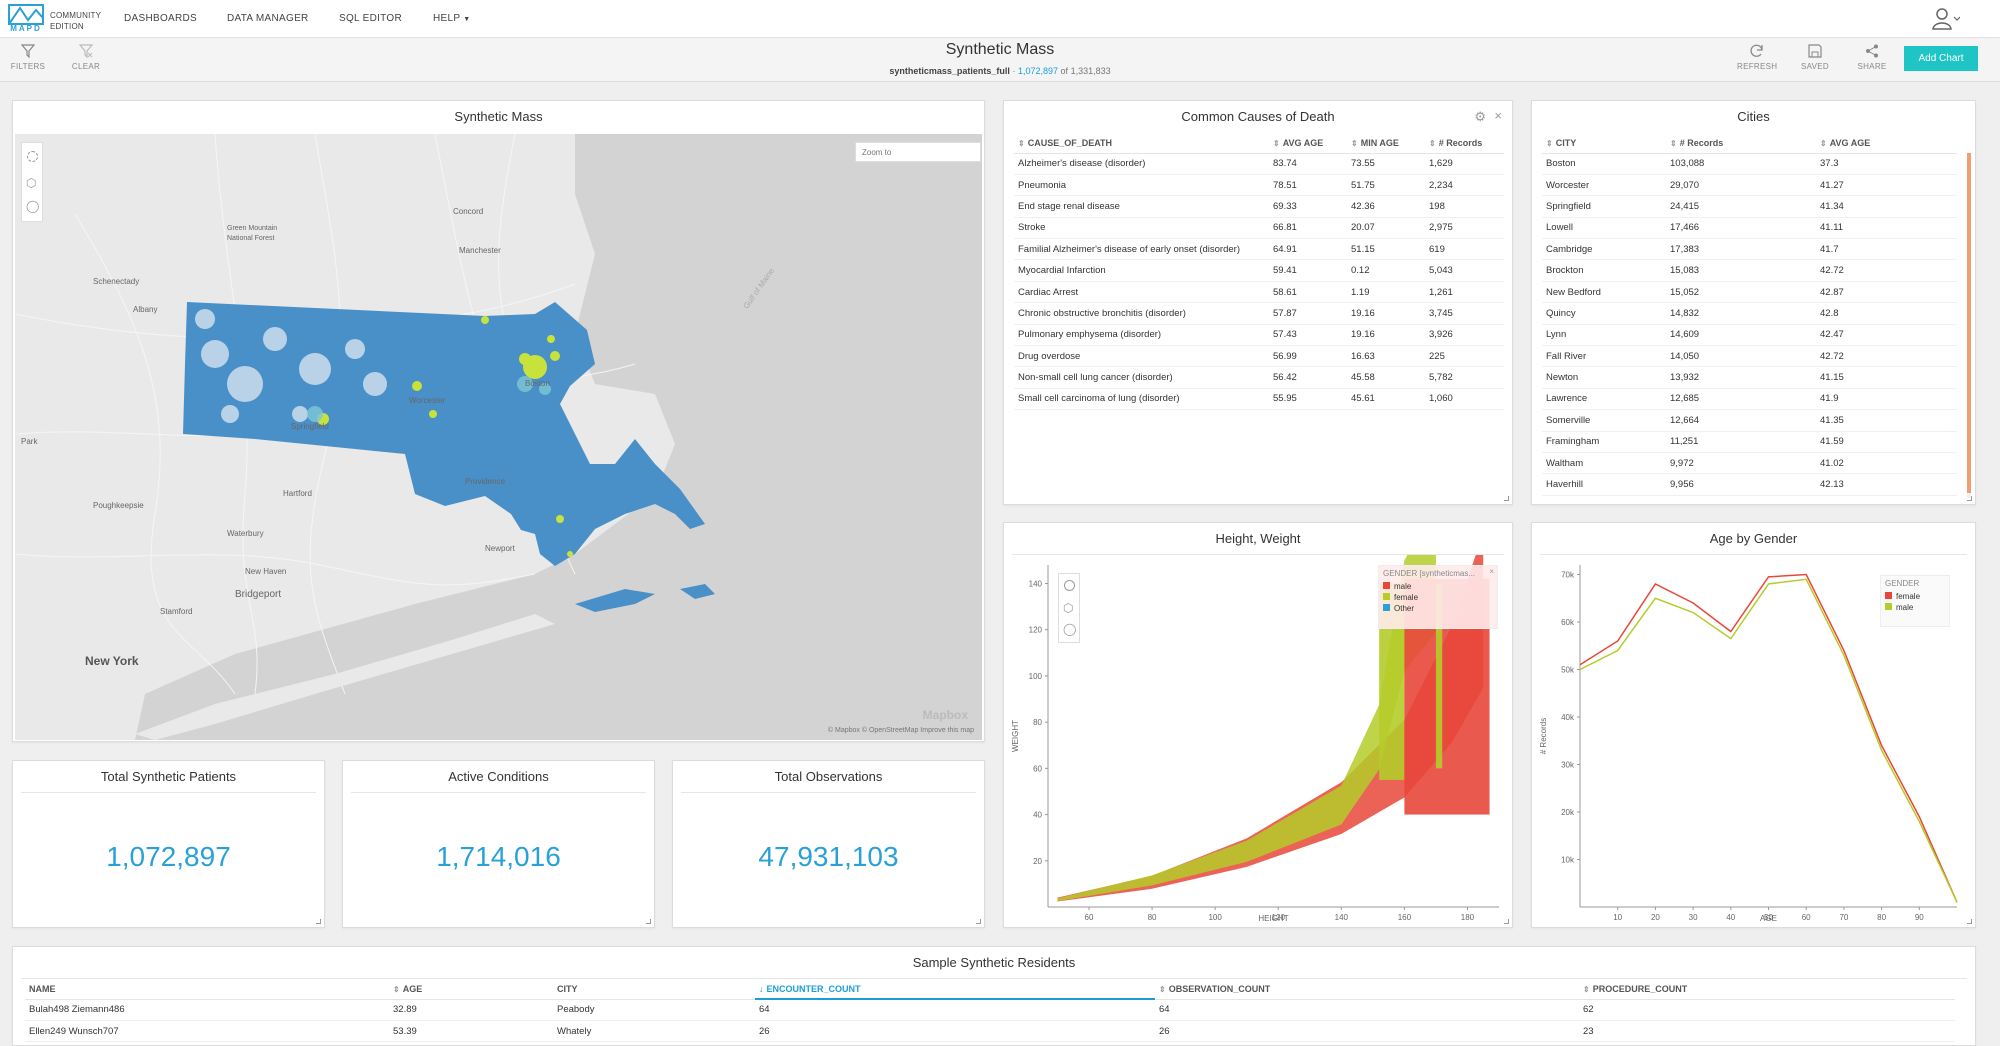 Image resolution: width=2000 pixels, height=1046 pixels. What do you see at coordinates (1908, 596) in the screenshot?
I see `legend-label: female` at bounding box center [1908, 596].